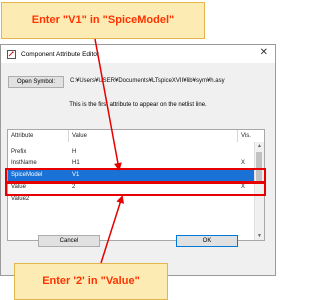  Describe the element at coordinates (264, 52) in the screenshot. I see `close-icon: ✕` at that location.